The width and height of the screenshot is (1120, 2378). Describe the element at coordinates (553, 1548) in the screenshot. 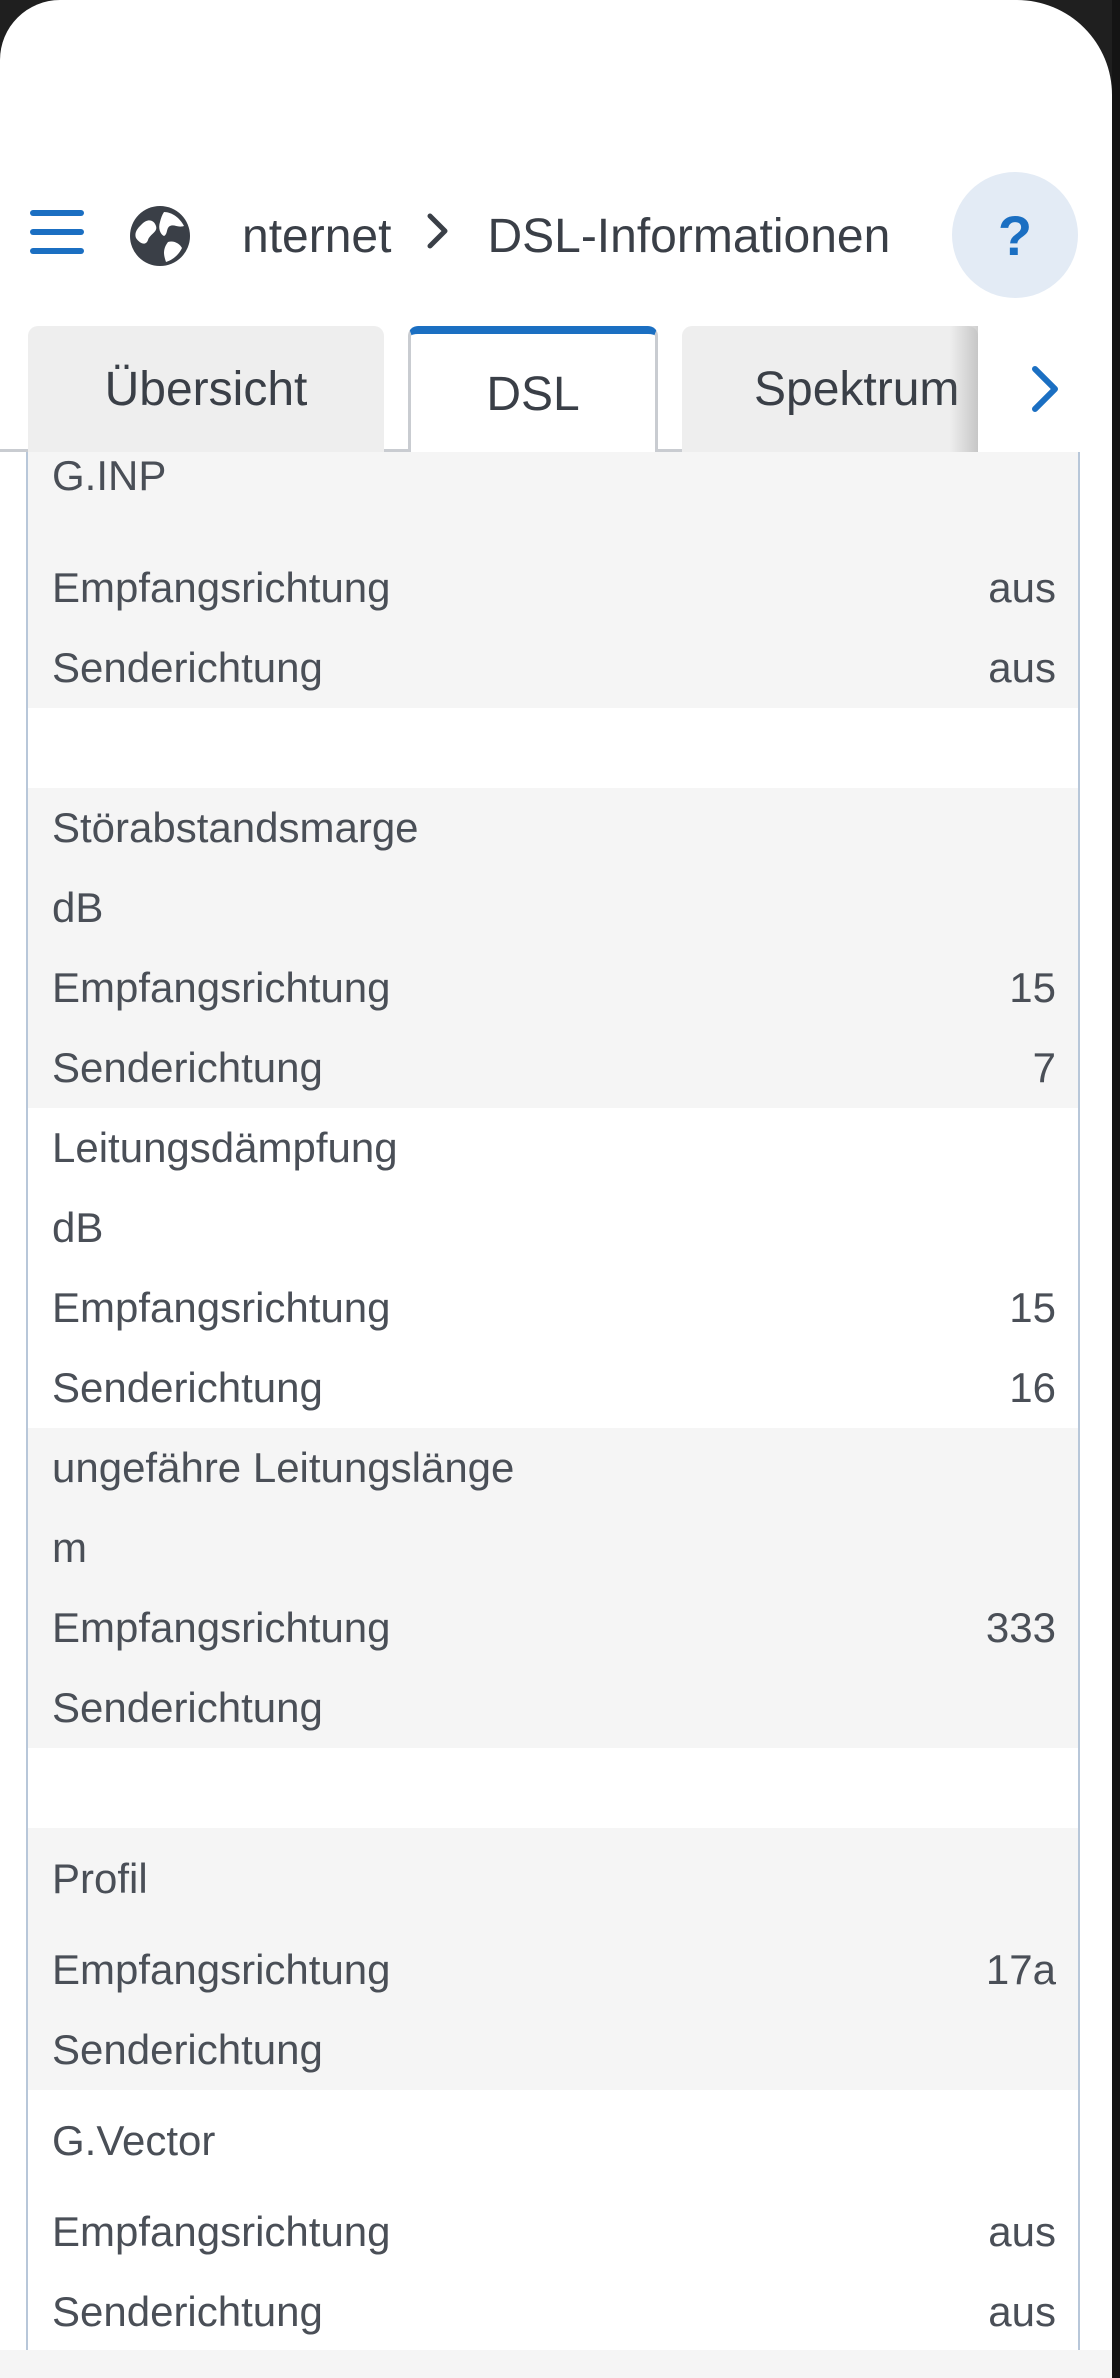

I see `unit-label: m` at that location.